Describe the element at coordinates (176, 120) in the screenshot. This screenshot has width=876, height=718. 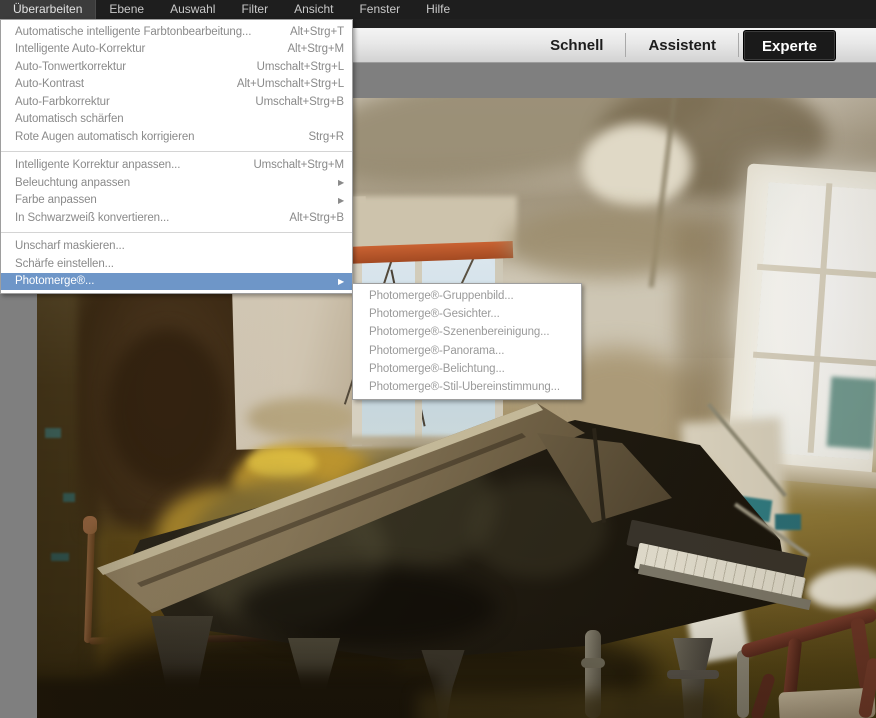
I see `menu-item-automatisch-schaerfen: Automatisch schärfen` at that location.